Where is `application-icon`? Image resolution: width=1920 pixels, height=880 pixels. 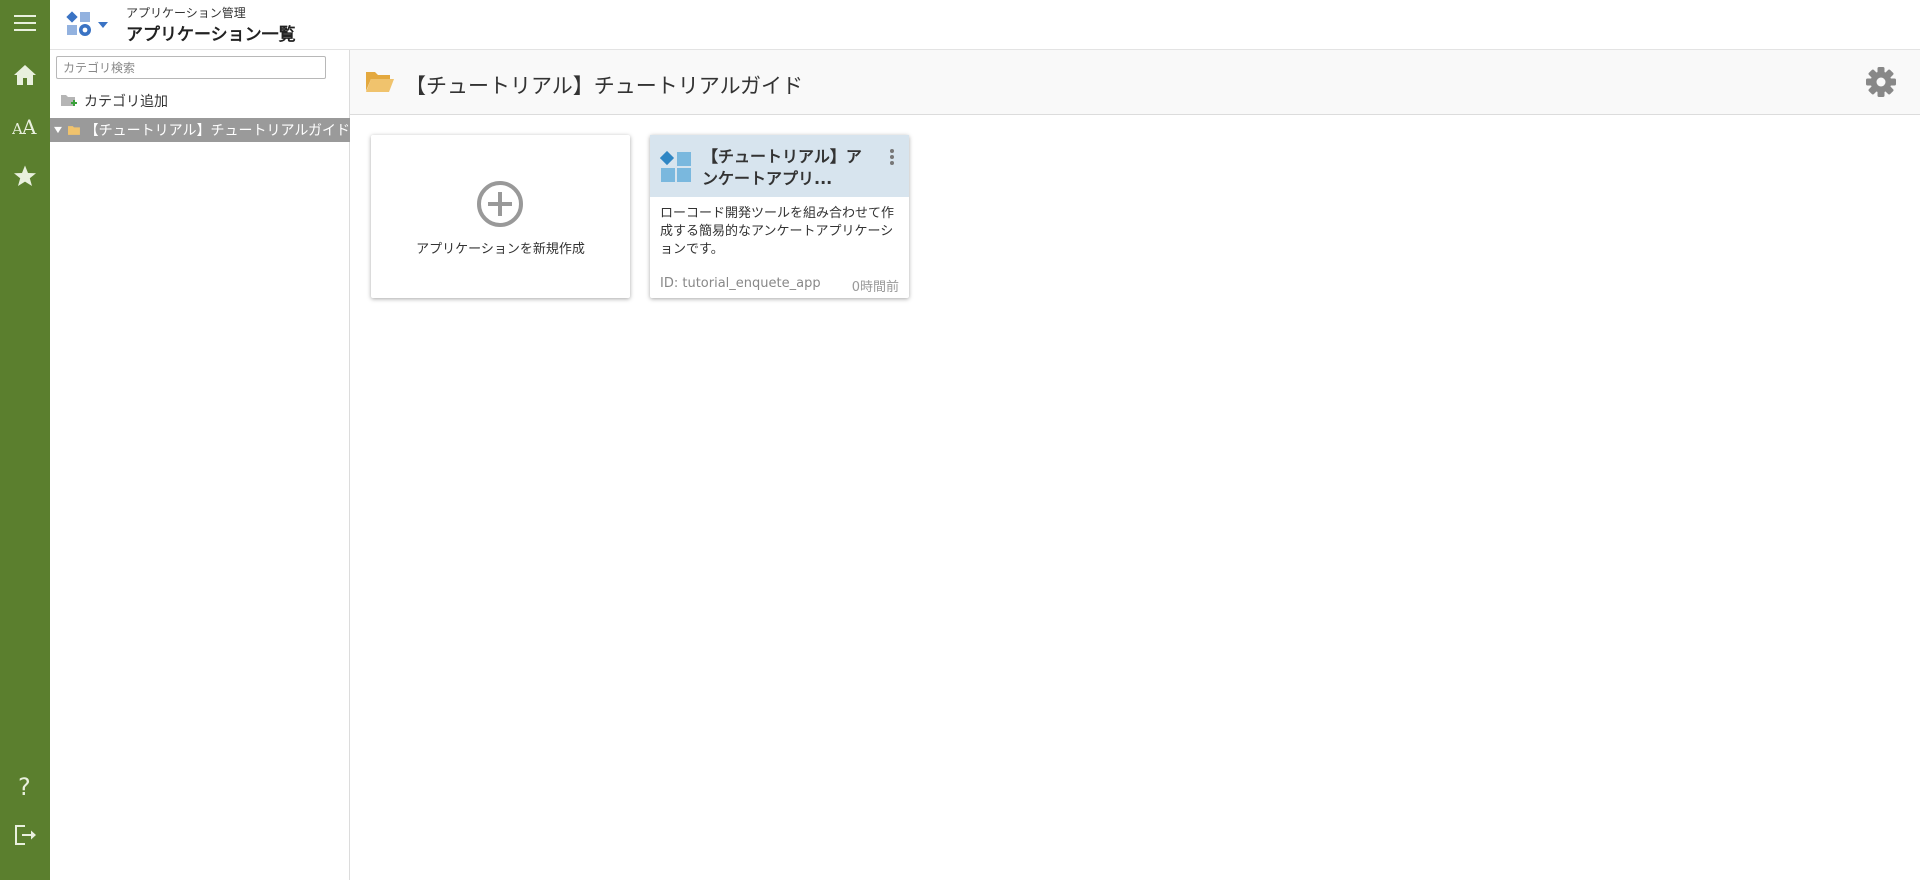 application-icon is located at coordinates (675, 166).